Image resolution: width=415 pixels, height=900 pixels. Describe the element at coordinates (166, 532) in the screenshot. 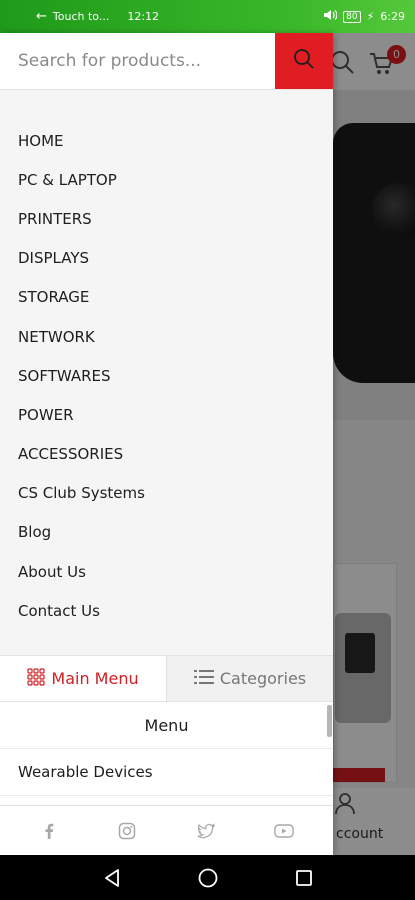

I see `menu-item-blog: Blog` at that location.